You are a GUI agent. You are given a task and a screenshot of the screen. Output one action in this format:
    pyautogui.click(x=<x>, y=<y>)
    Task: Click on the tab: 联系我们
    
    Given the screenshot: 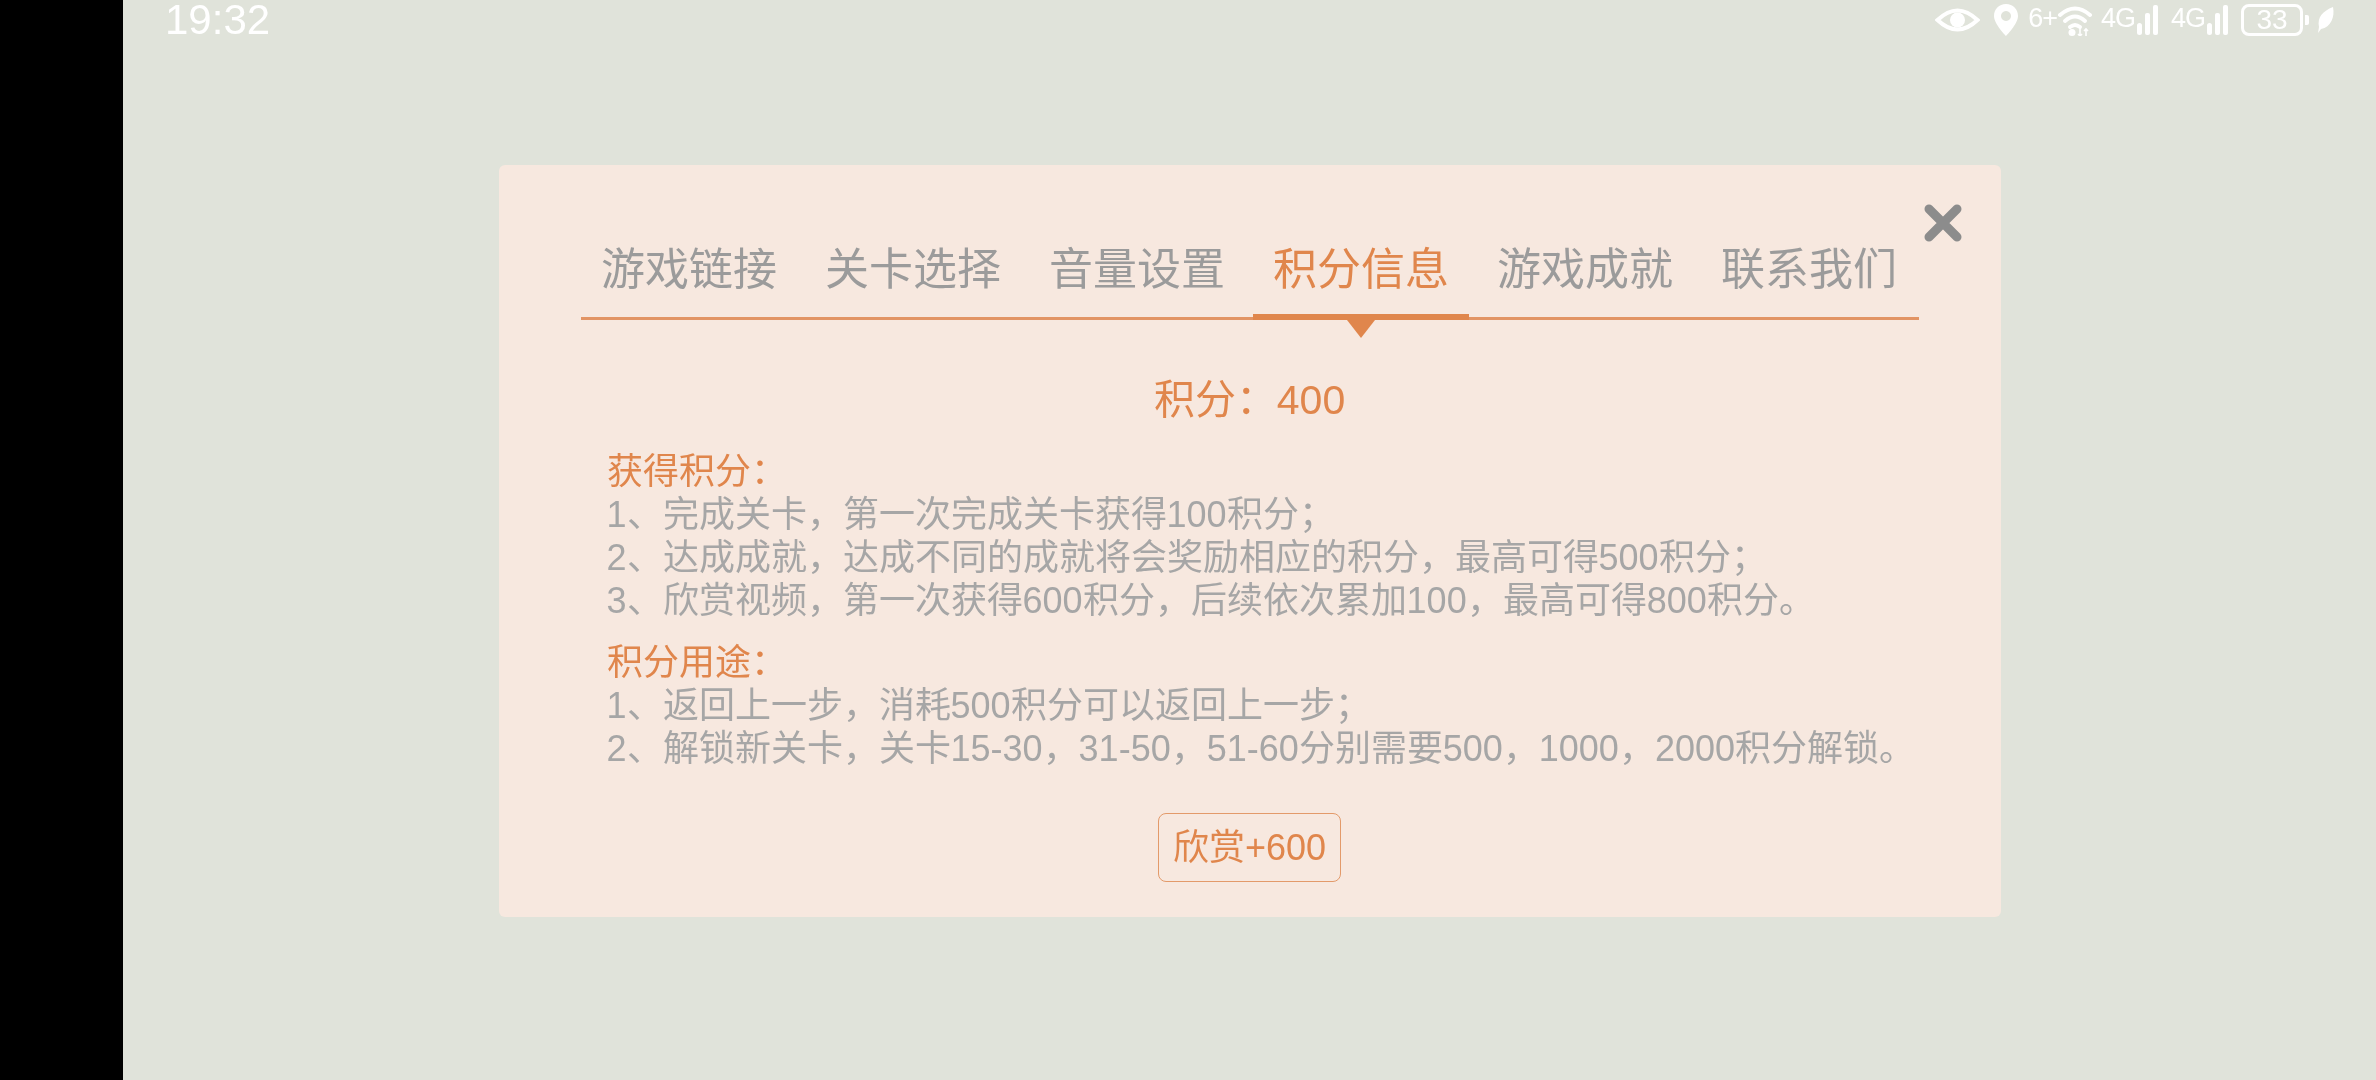 What is the action you would take?
    pyautogui.click(x=1808, y=281)
    